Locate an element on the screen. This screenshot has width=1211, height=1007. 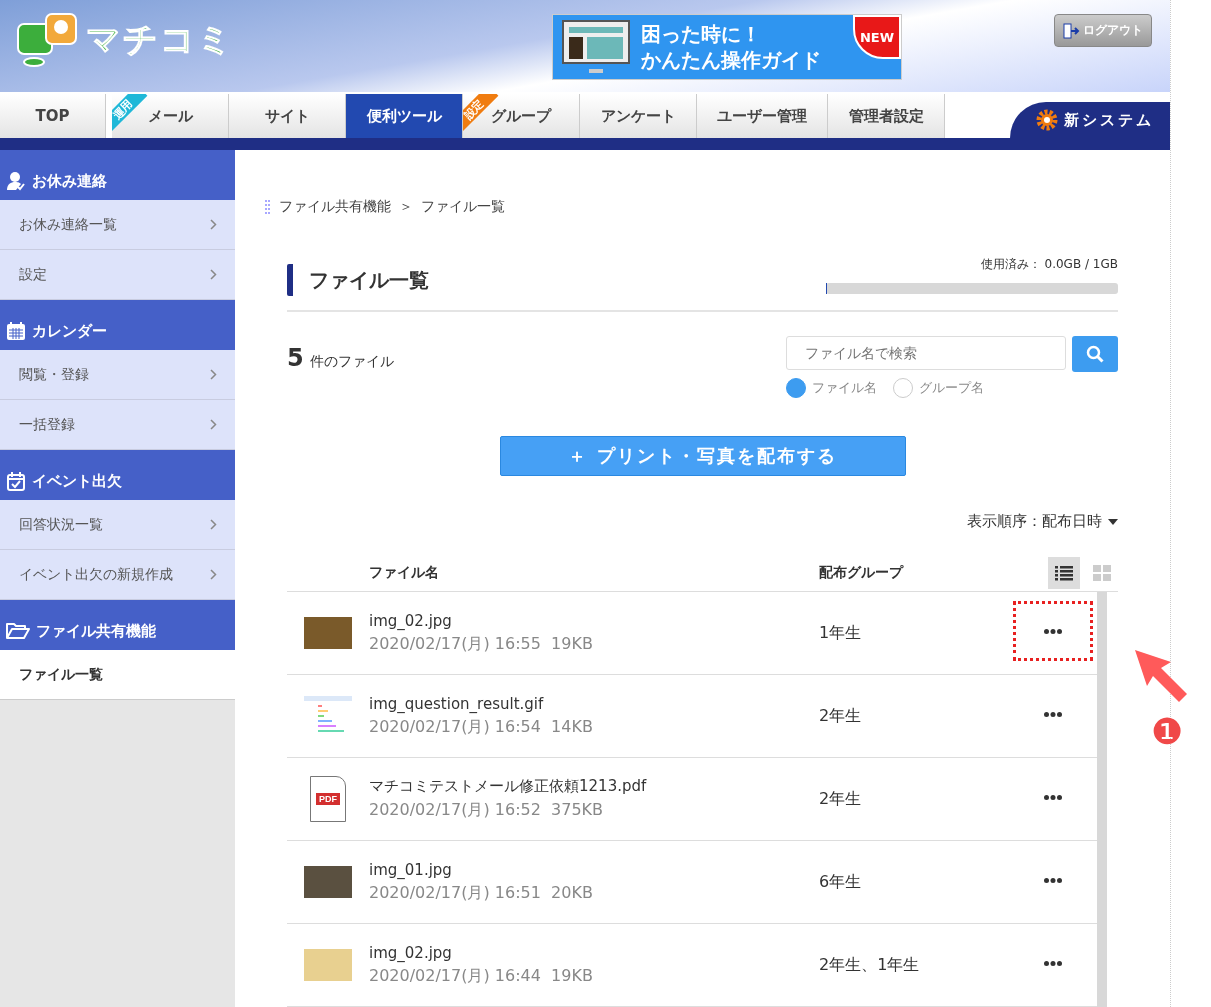
grip-icon is located at coordinates (268, 207).